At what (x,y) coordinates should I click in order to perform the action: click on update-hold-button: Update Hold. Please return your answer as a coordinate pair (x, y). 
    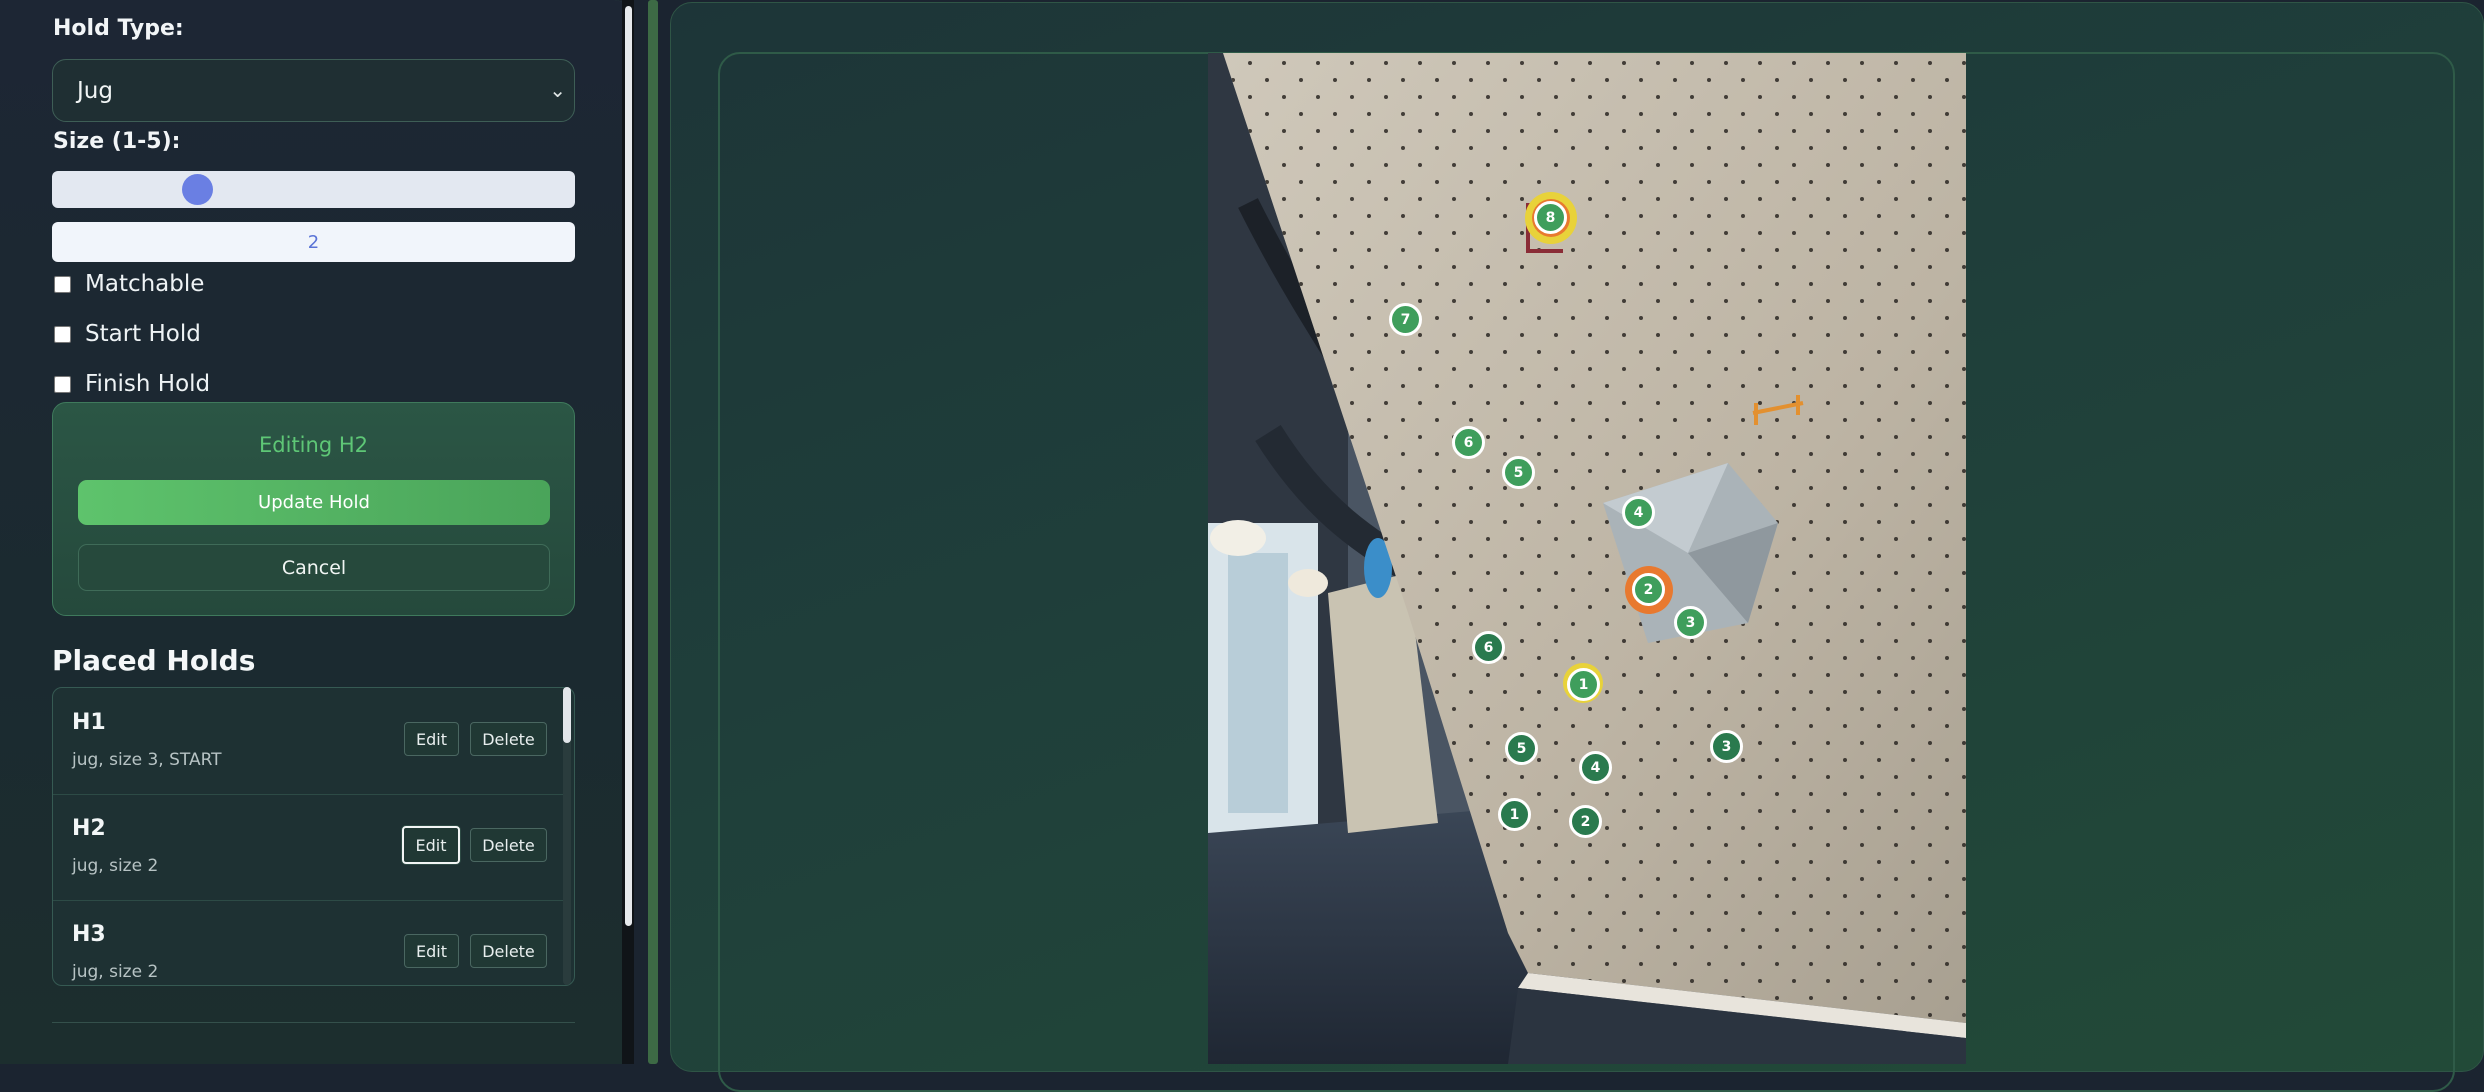
    Looking at the image, I should click on (314, 502).